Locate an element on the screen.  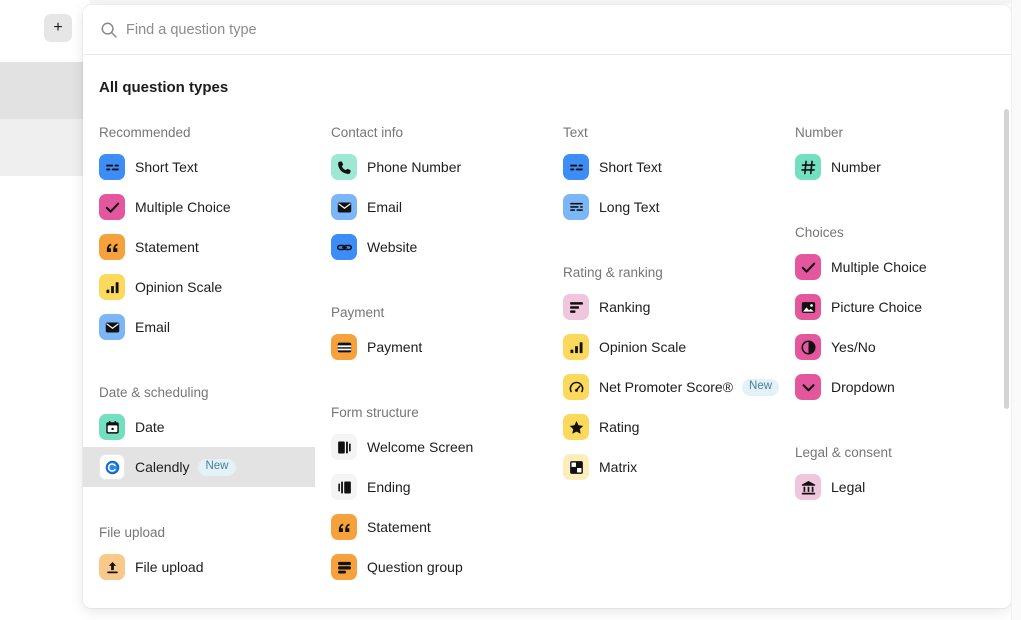
question-type-label: Email is located at coordinates (385, 207).